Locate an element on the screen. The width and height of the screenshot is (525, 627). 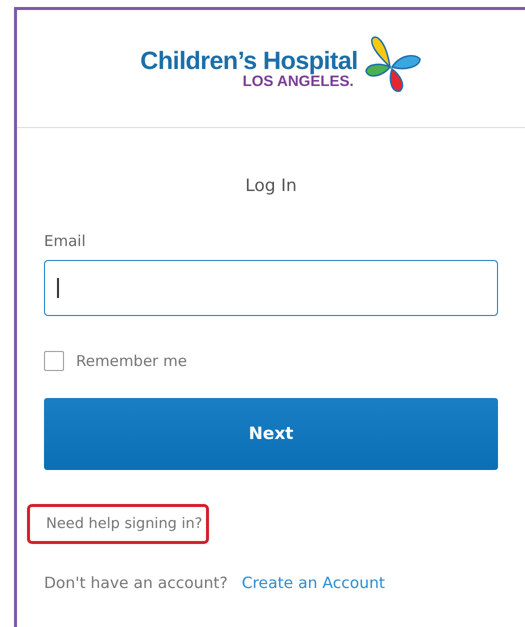
remember-checkbox is located at coordinates (54, 361).